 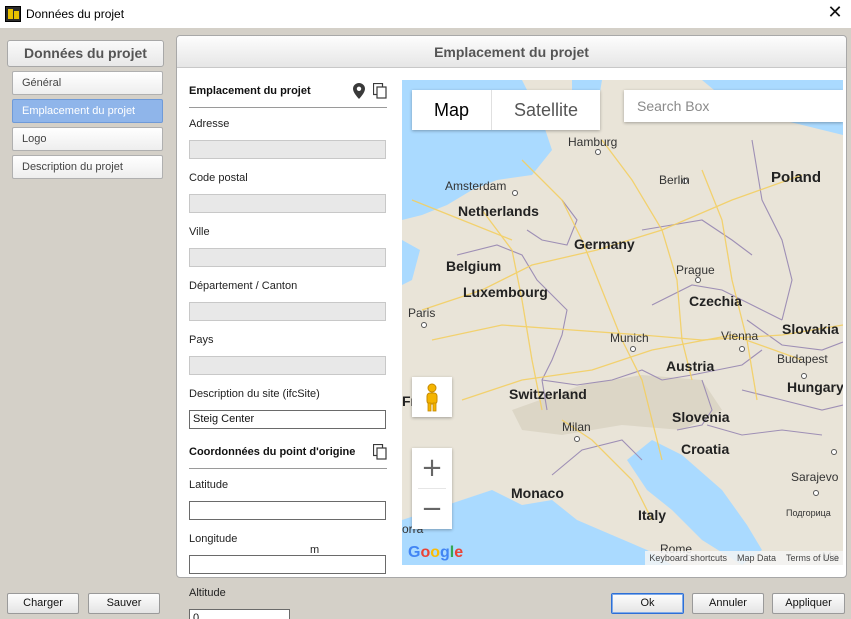 What do you see at coordinates (688, 558) in the screenshot?
I see `keyboard-shortcuts-link: Keyboard shortcuts` at bounding box center [688, 558].